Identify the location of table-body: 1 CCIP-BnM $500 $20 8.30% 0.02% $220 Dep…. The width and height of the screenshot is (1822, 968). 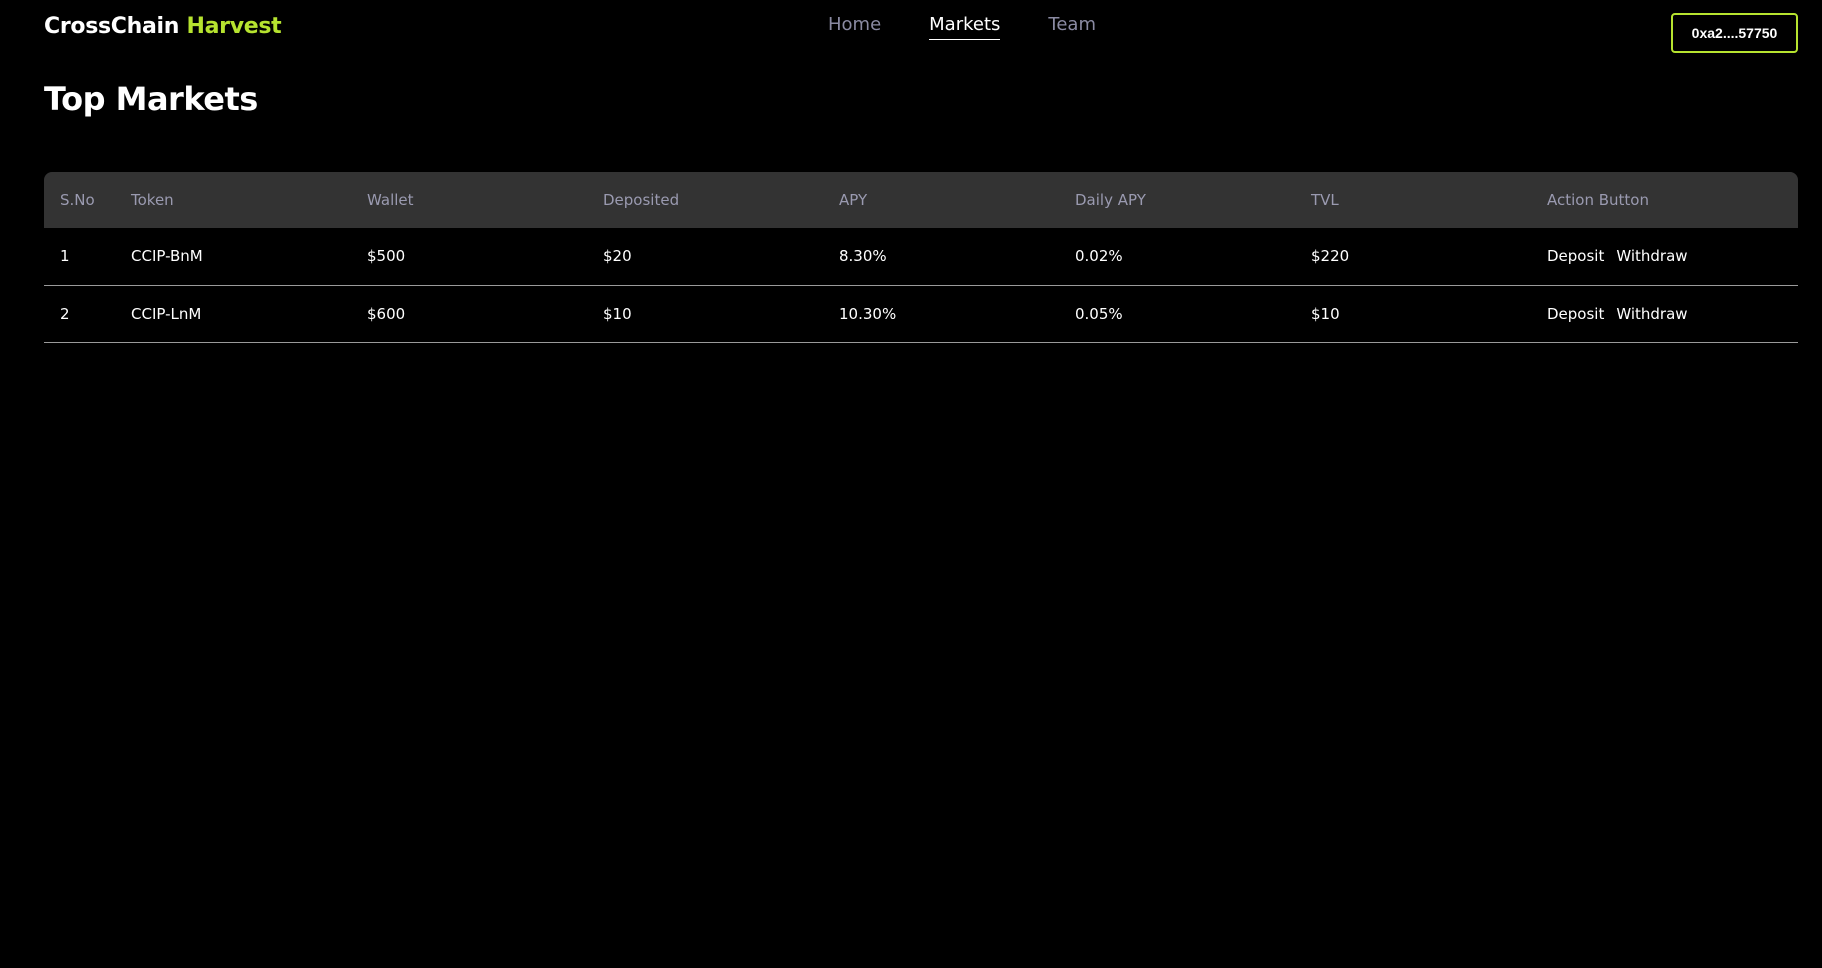
(921, 285).